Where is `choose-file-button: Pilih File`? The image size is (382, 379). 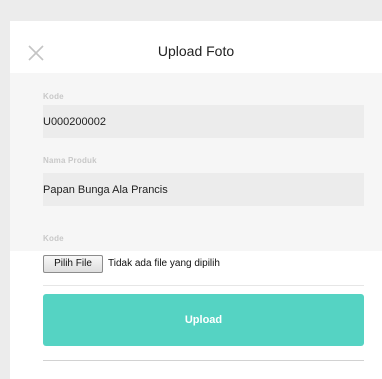 choose-file-button: Pilih File is located at coordinates (73, 264).